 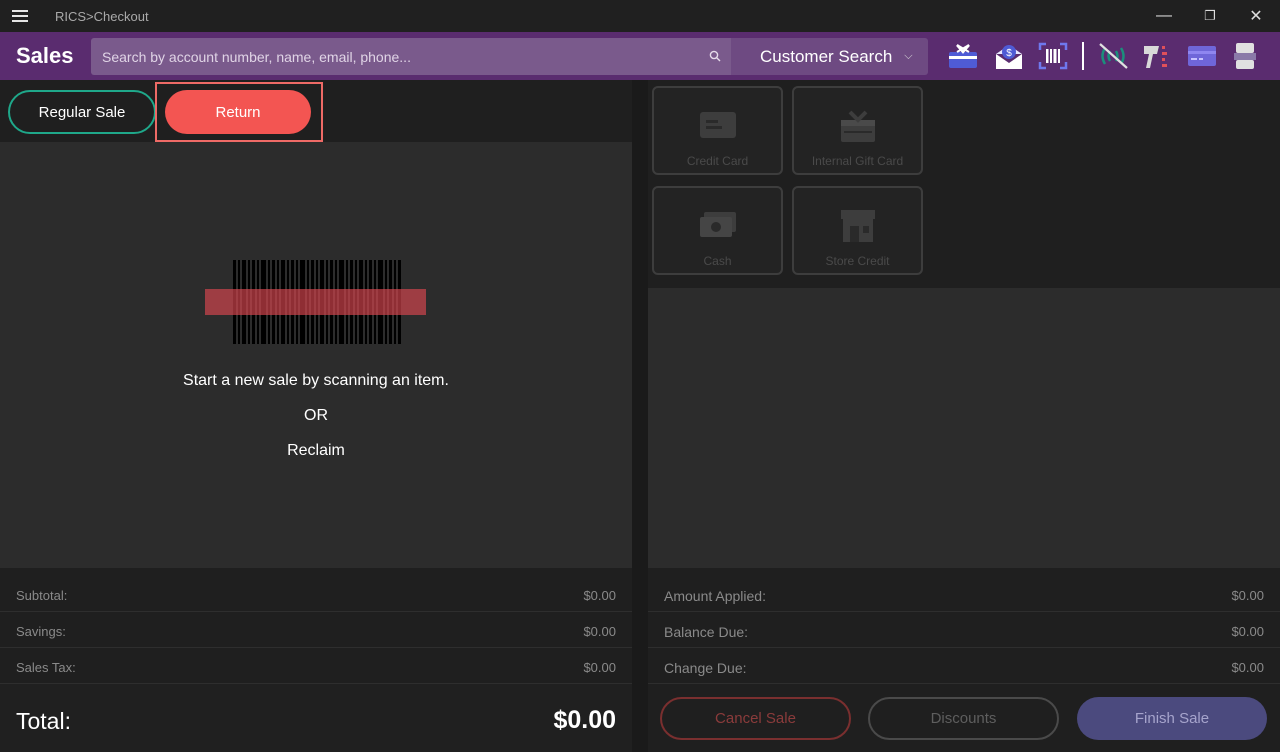 I want to click on change-due-row: Change Due: $0.00, so click(x=964, y=666).